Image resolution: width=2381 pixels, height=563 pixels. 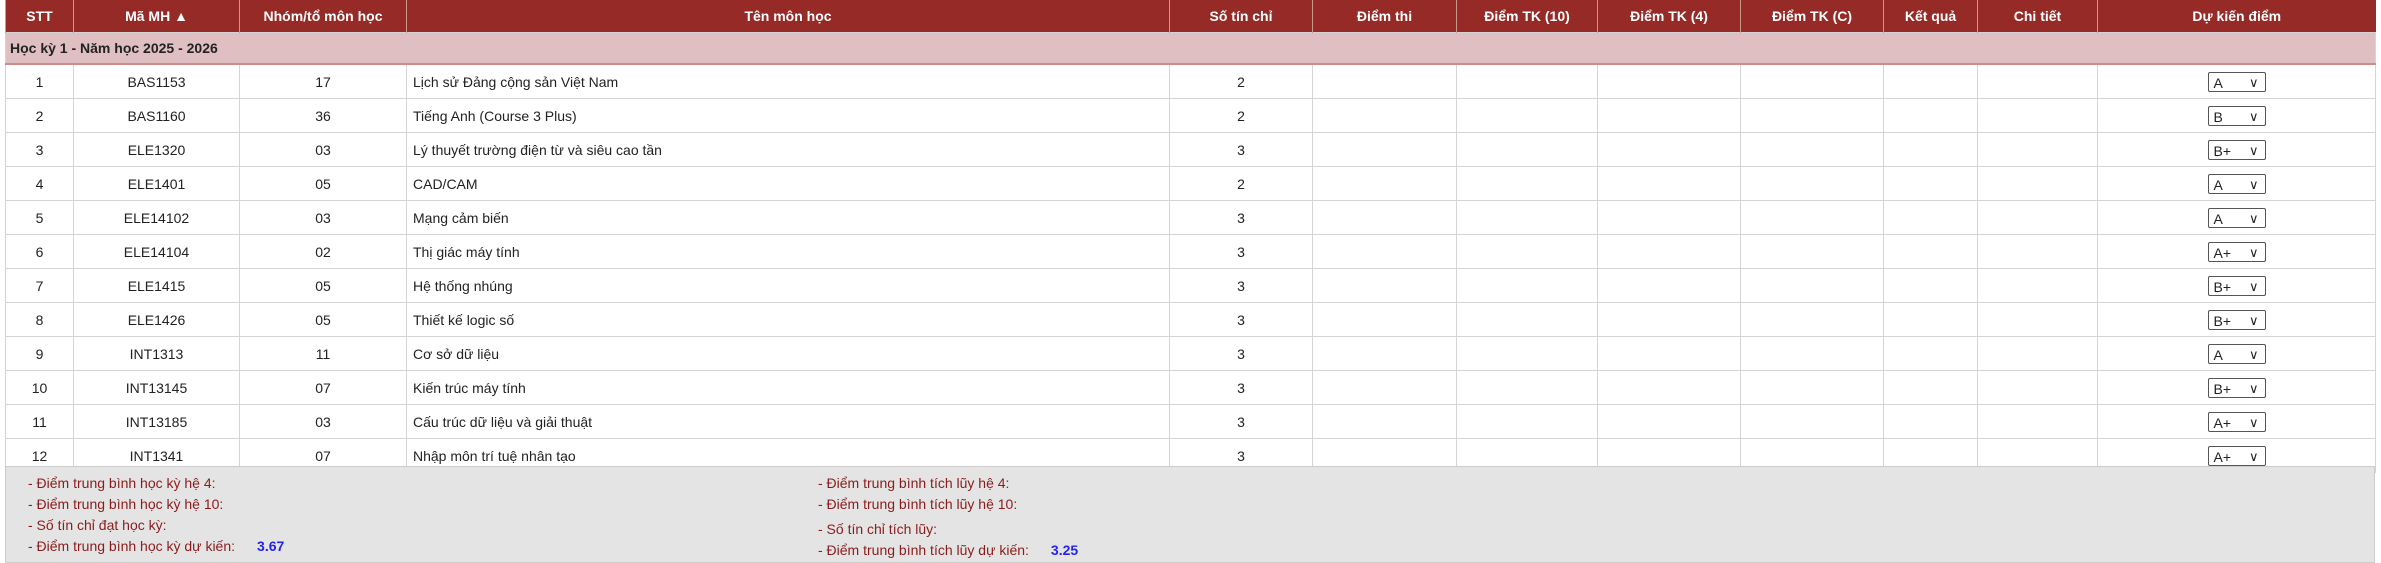 I want to click on course-name-cell: CAD/CAM, so click(x=788, y=183).